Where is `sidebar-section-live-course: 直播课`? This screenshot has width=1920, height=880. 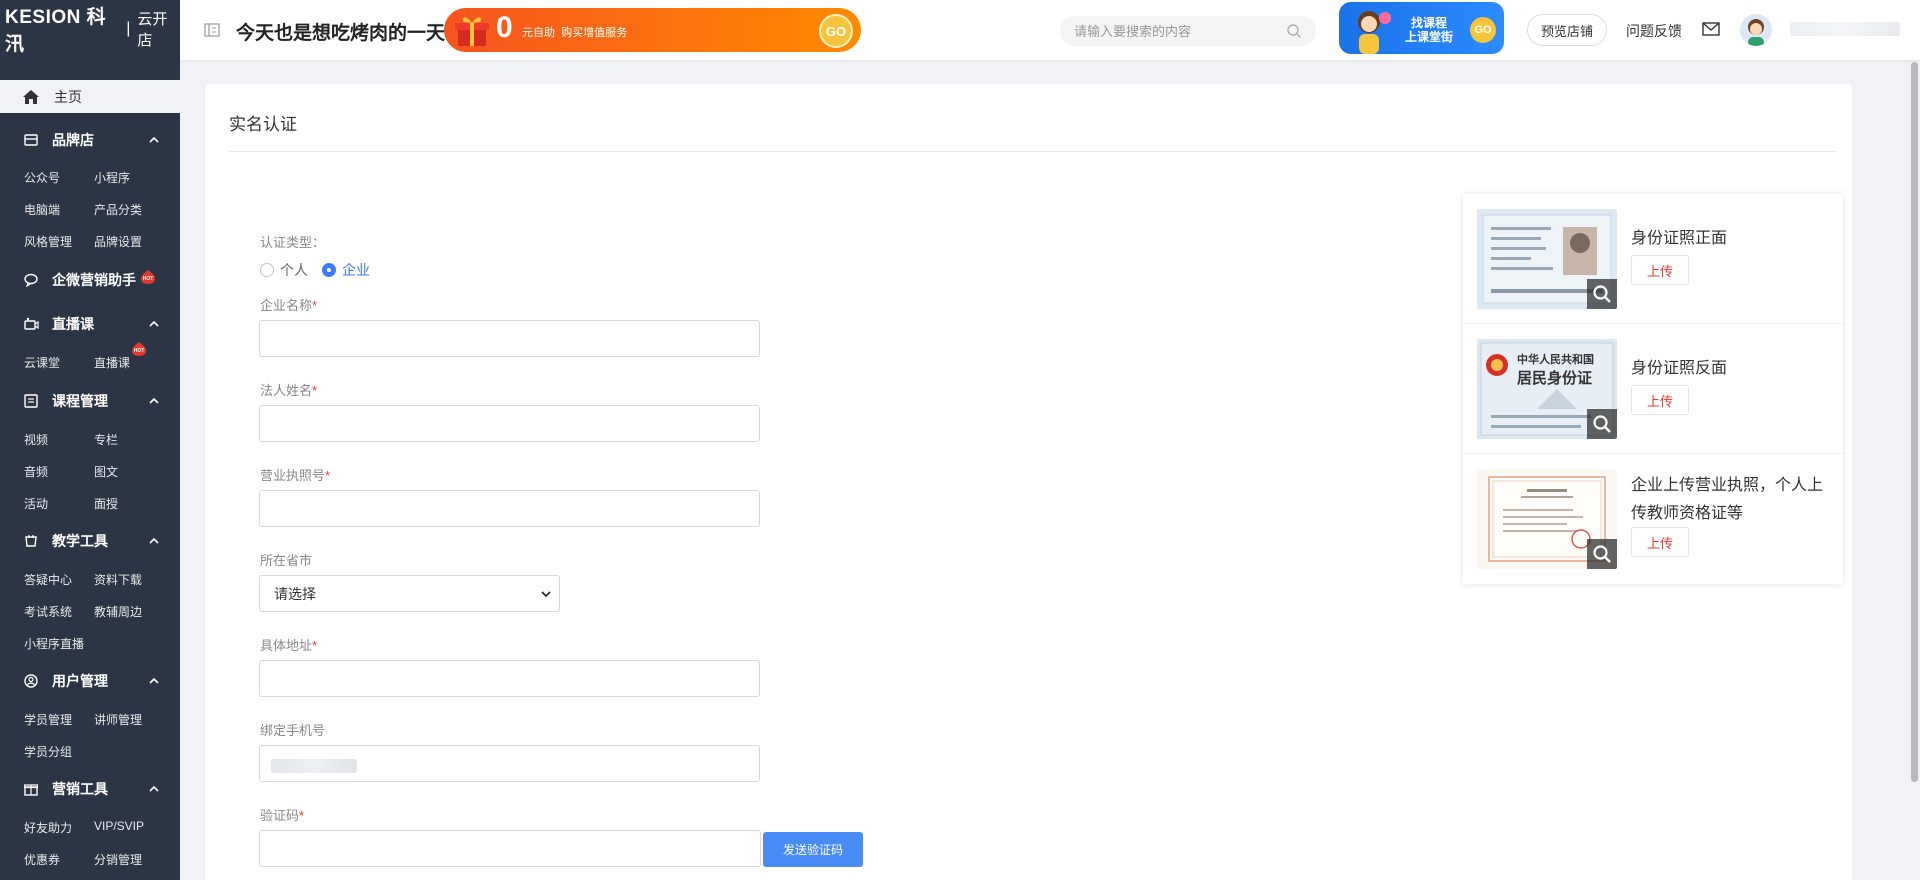
sidebar-section-live-course: 直播课 is located at coordinates (90, 324).